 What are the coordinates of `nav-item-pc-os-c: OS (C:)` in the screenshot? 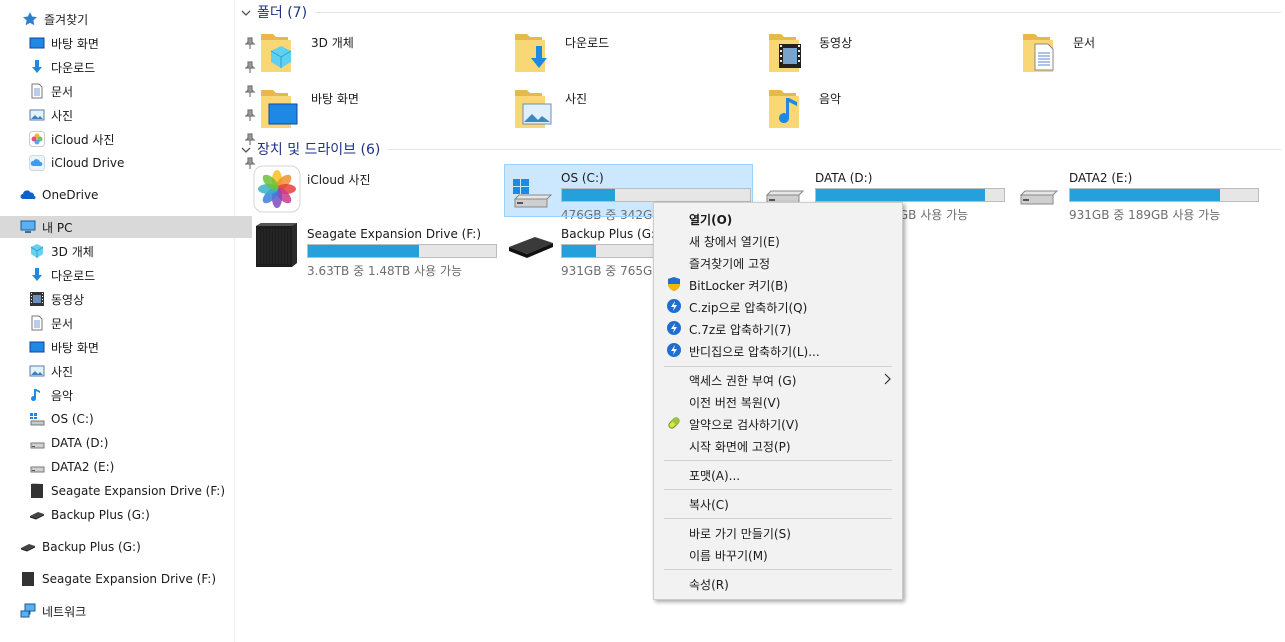 It's located at (130, 419).